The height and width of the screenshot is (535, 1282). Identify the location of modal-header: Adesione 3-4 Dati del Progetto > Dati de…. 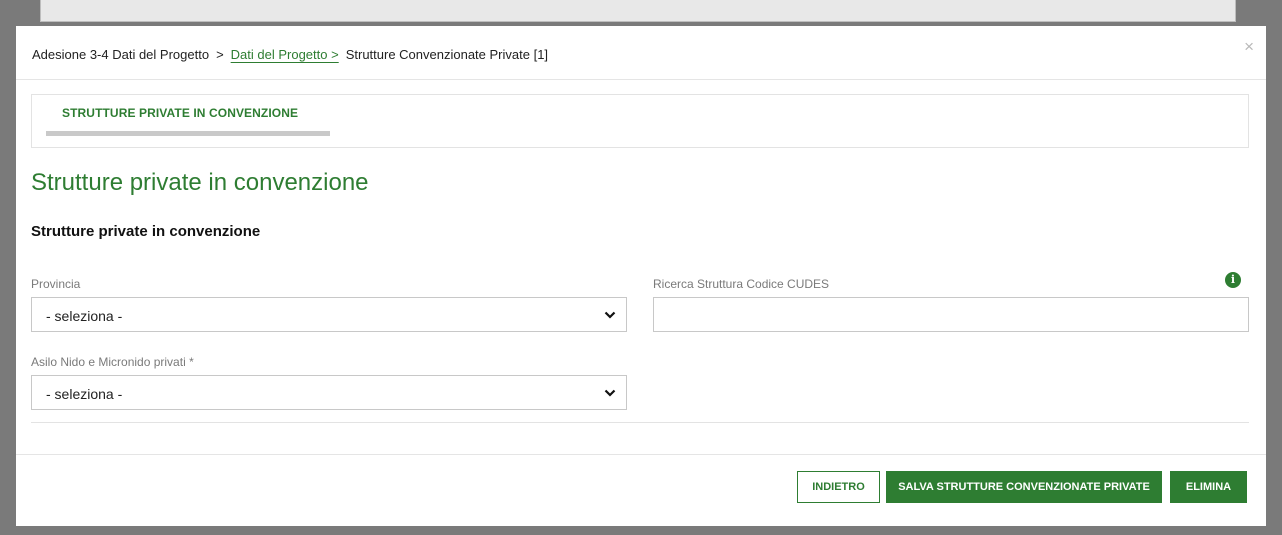
(641, 53).